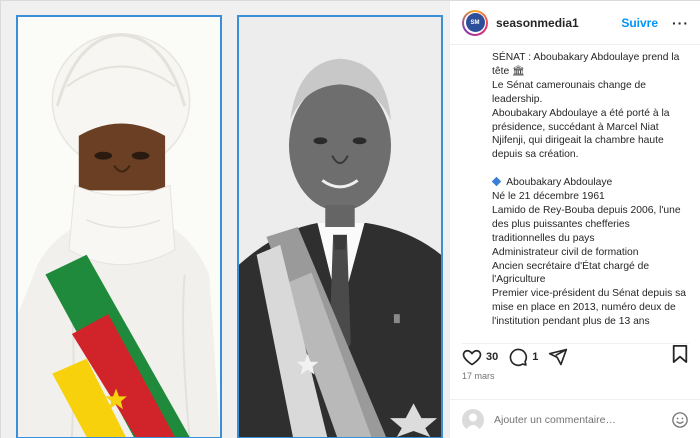 The width and height of the screenshot is (700, 438). What do you see at coordinates (592, 183) in the screenshot?
I see `caption-subtitle: Aboubakary Abdoulaye` at bounding box center [592, 183].